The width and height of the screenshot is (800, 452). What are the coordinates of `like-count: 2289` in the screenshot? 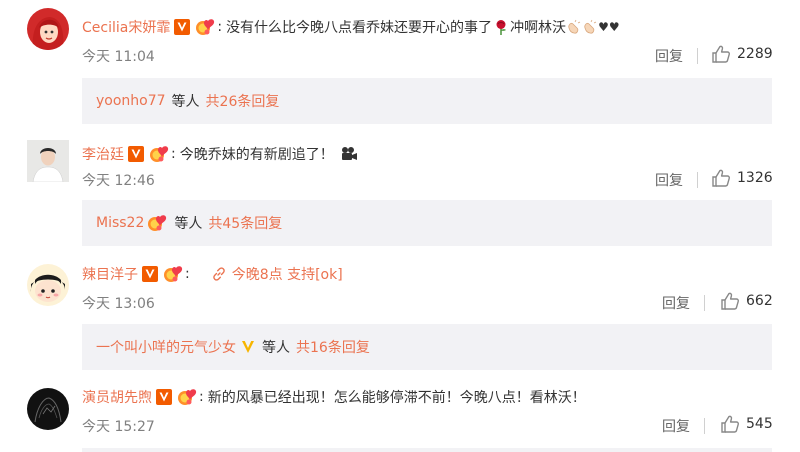 It's located at (755, 54).